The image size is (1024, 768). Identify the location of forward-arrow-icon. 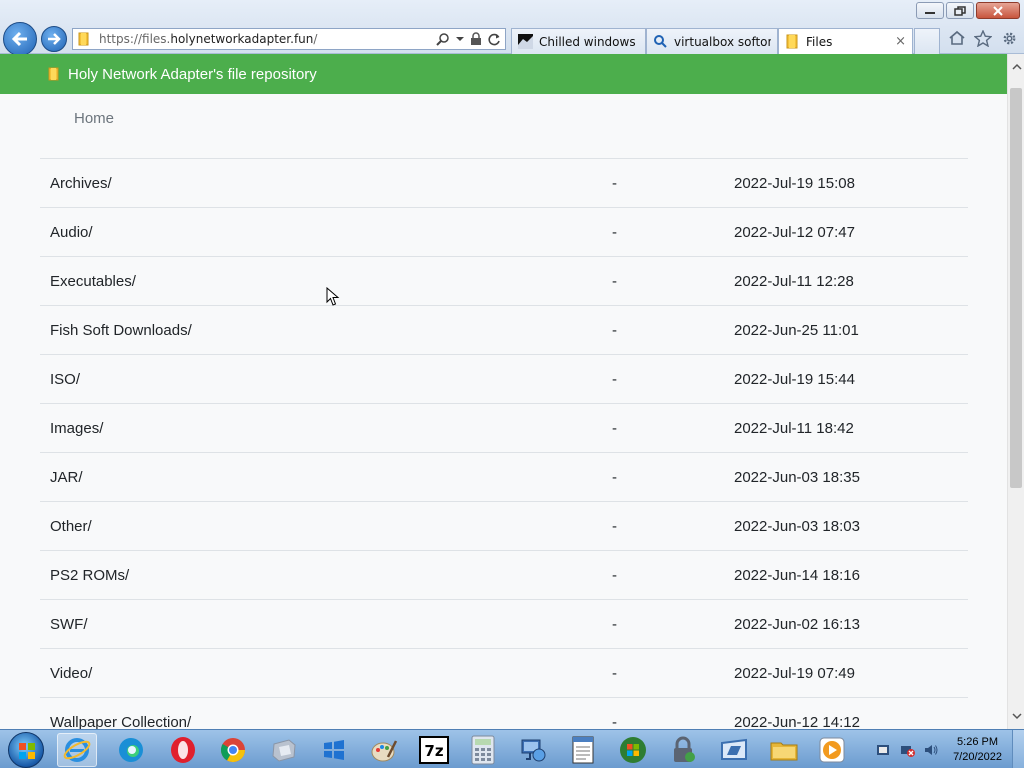
(54, 39).